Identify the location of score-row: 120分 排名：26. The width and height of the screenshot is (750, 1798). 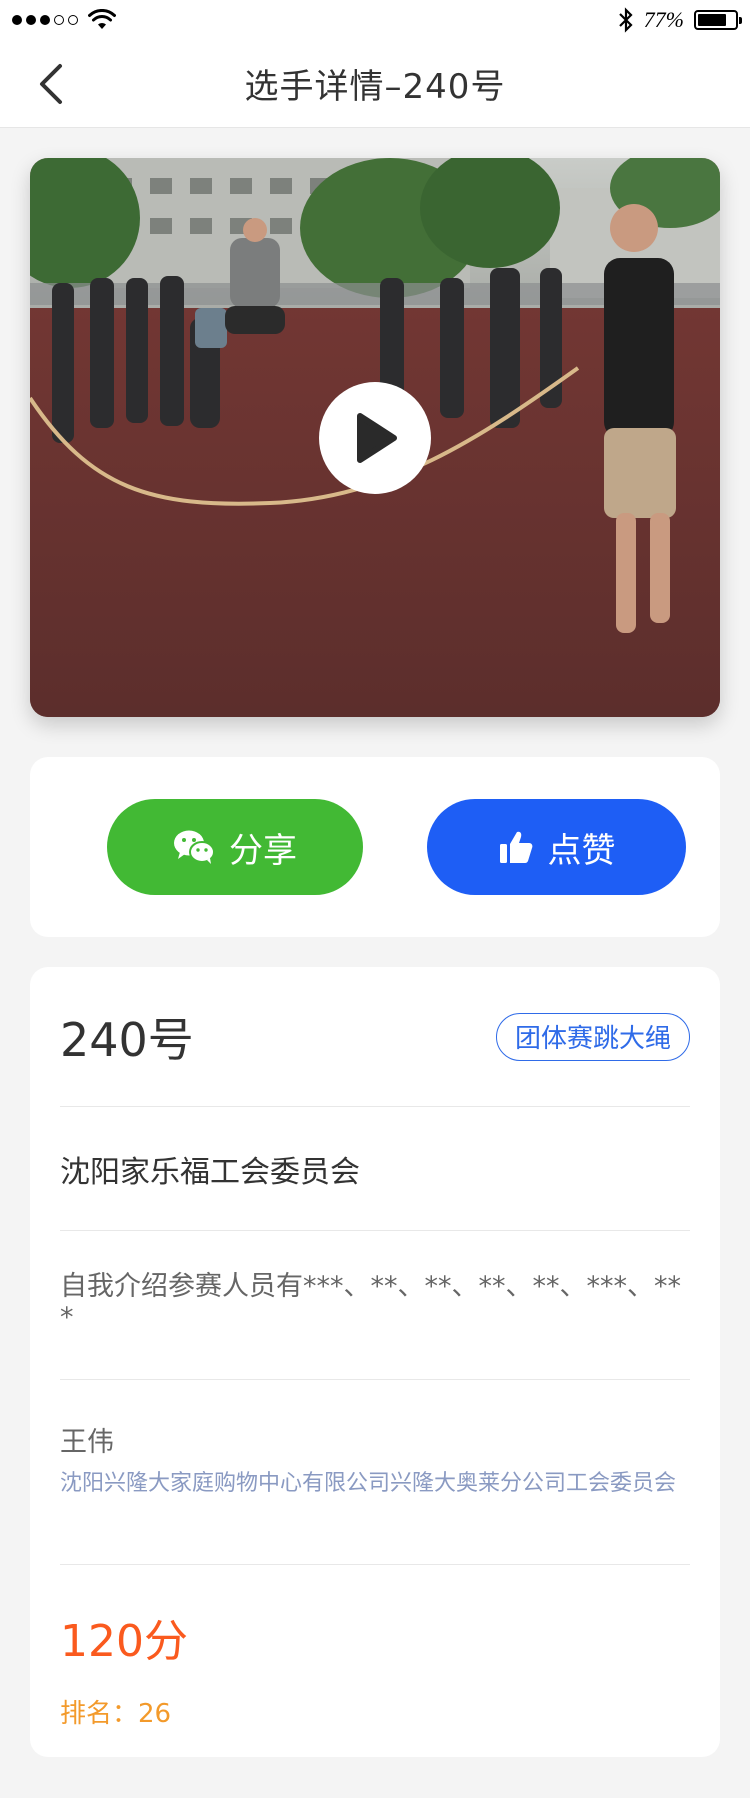
(375, 1647).